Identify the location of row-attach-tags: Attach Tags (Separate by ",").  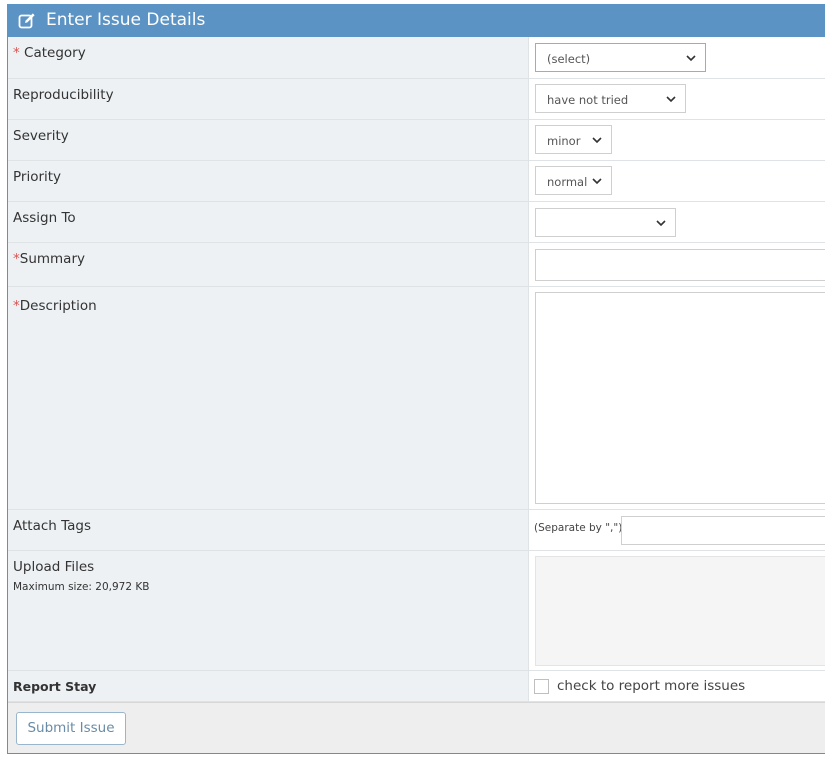
(416, 530).